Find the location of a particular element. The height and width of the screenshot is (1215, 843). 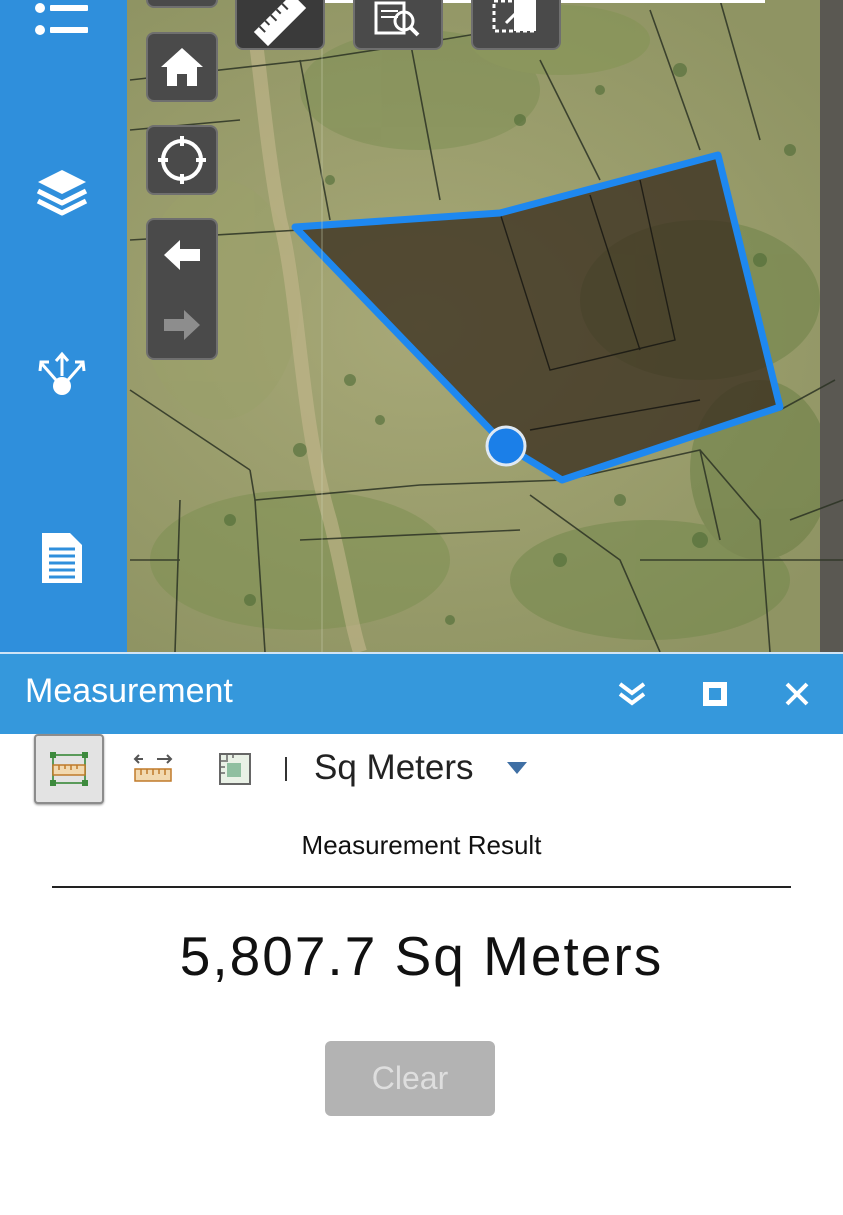

measure-ruler-icon is located at coordinates (280, 25).